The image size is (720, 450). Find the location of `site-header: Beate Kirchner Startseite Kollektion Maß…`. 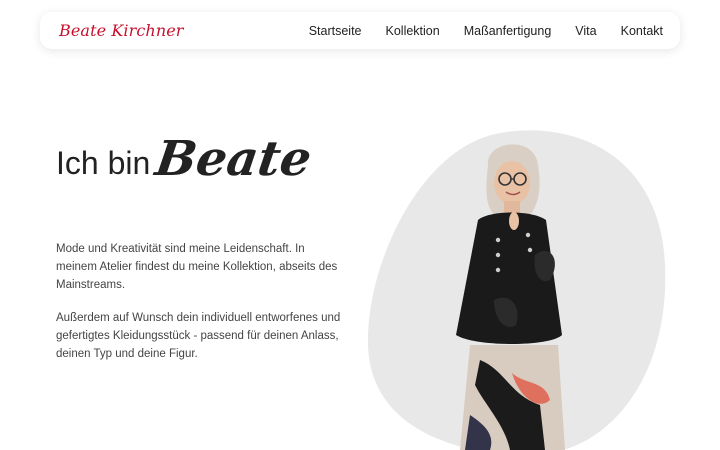

site-header: Beate Kirchner Startseite Kollektion Maß… is located at coordinates (360, 30).